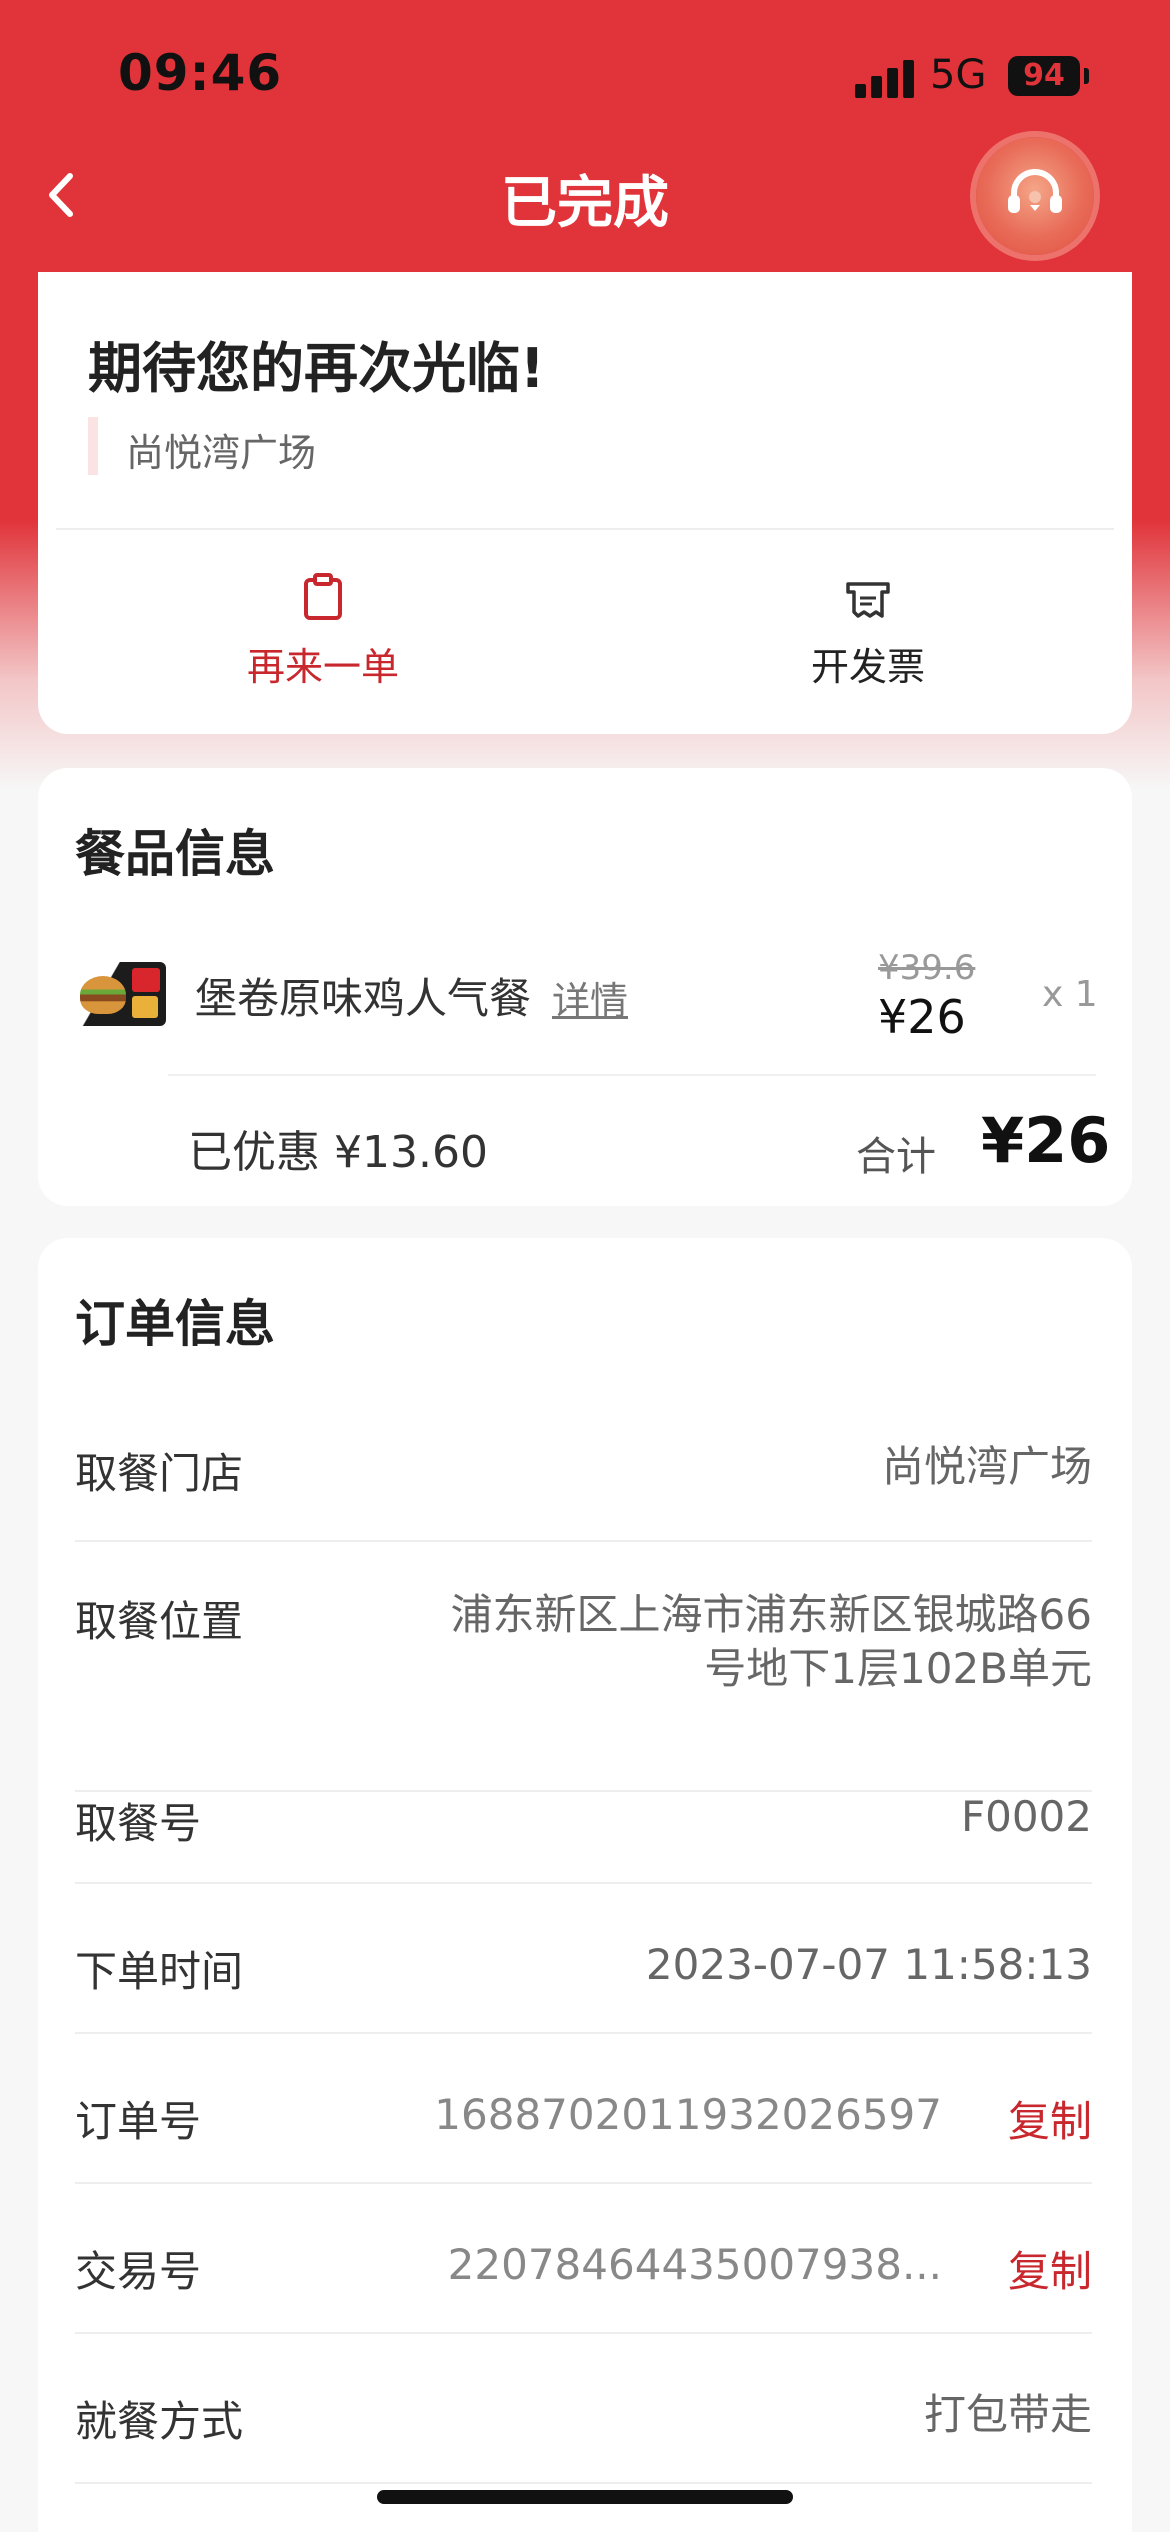 Image resolution: width=1170 pixels, height=2532 pixels. What do you see at coordinates (103, 995) in the screenshot?
I see `burger-image` at bounding box center [103, 995].